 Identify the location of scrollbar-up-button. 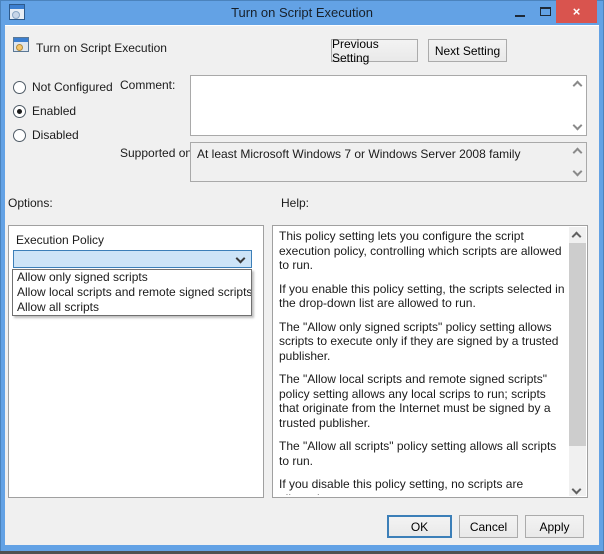
(577, 234).